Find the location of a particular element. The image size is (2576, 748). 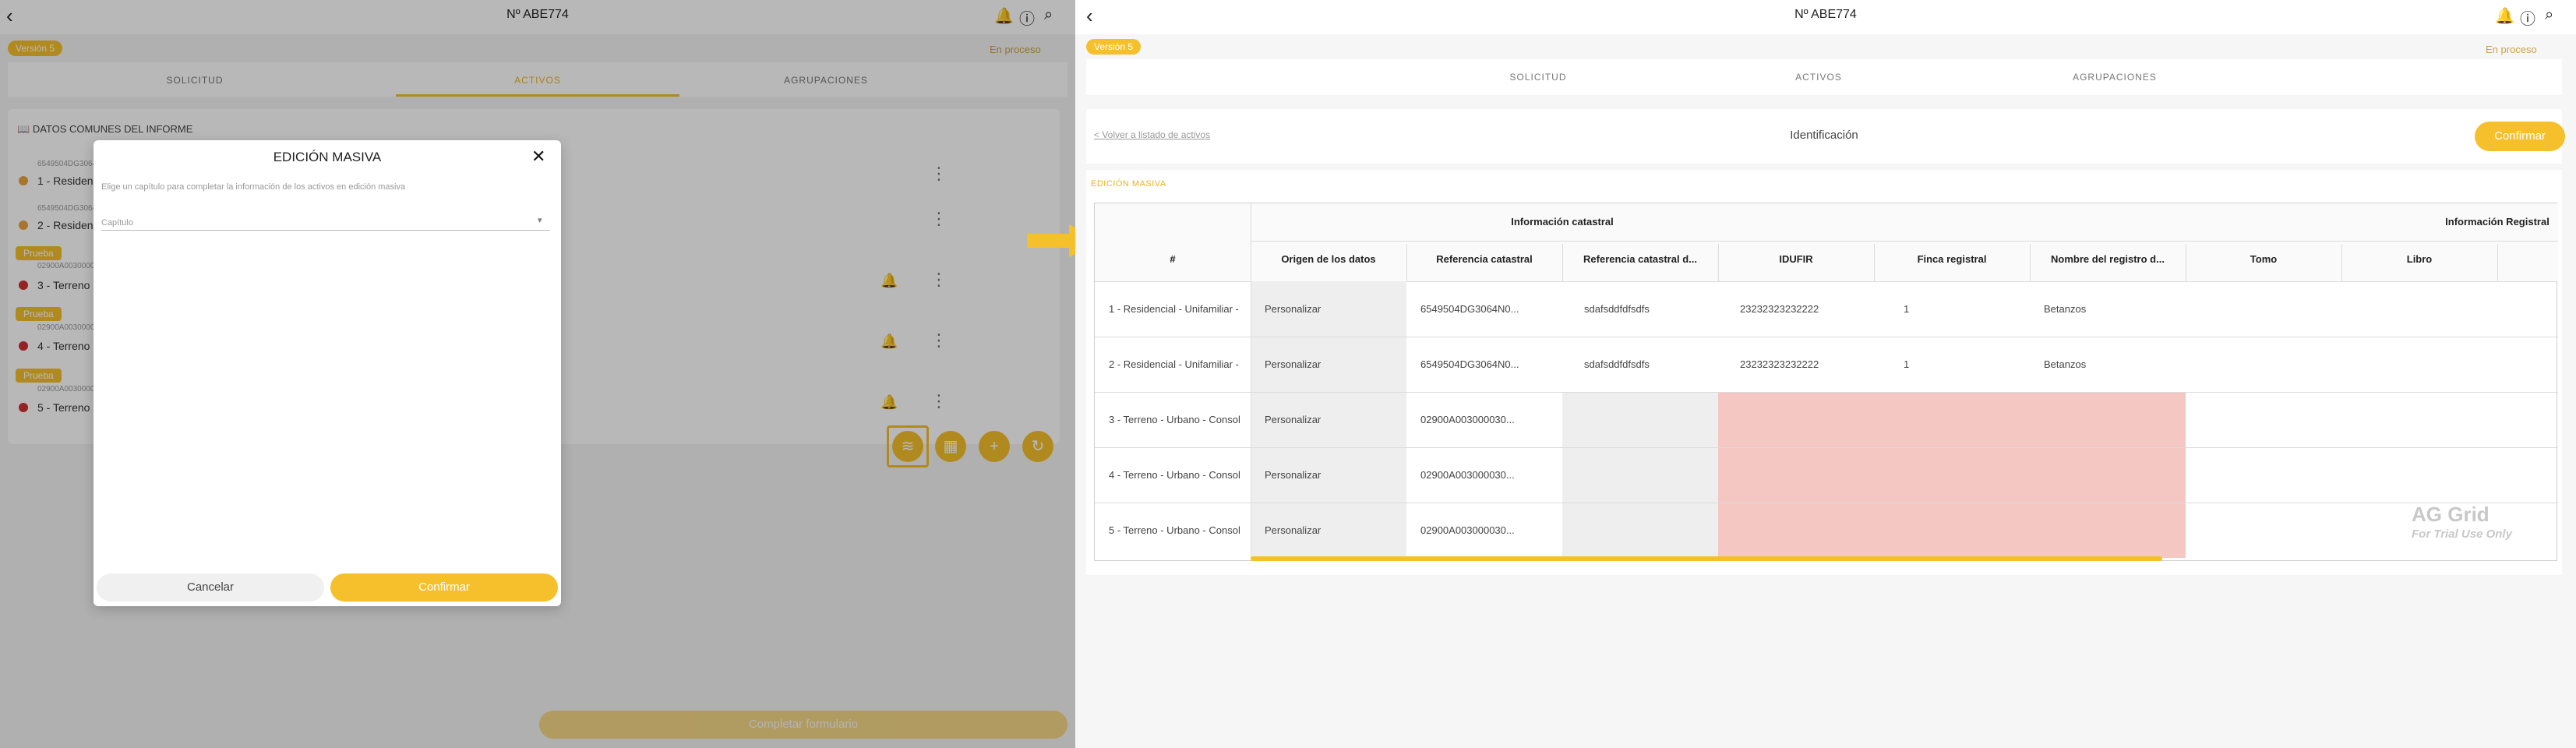

group-header-catastral: Información catastral is located at coordinates (1562, 222).